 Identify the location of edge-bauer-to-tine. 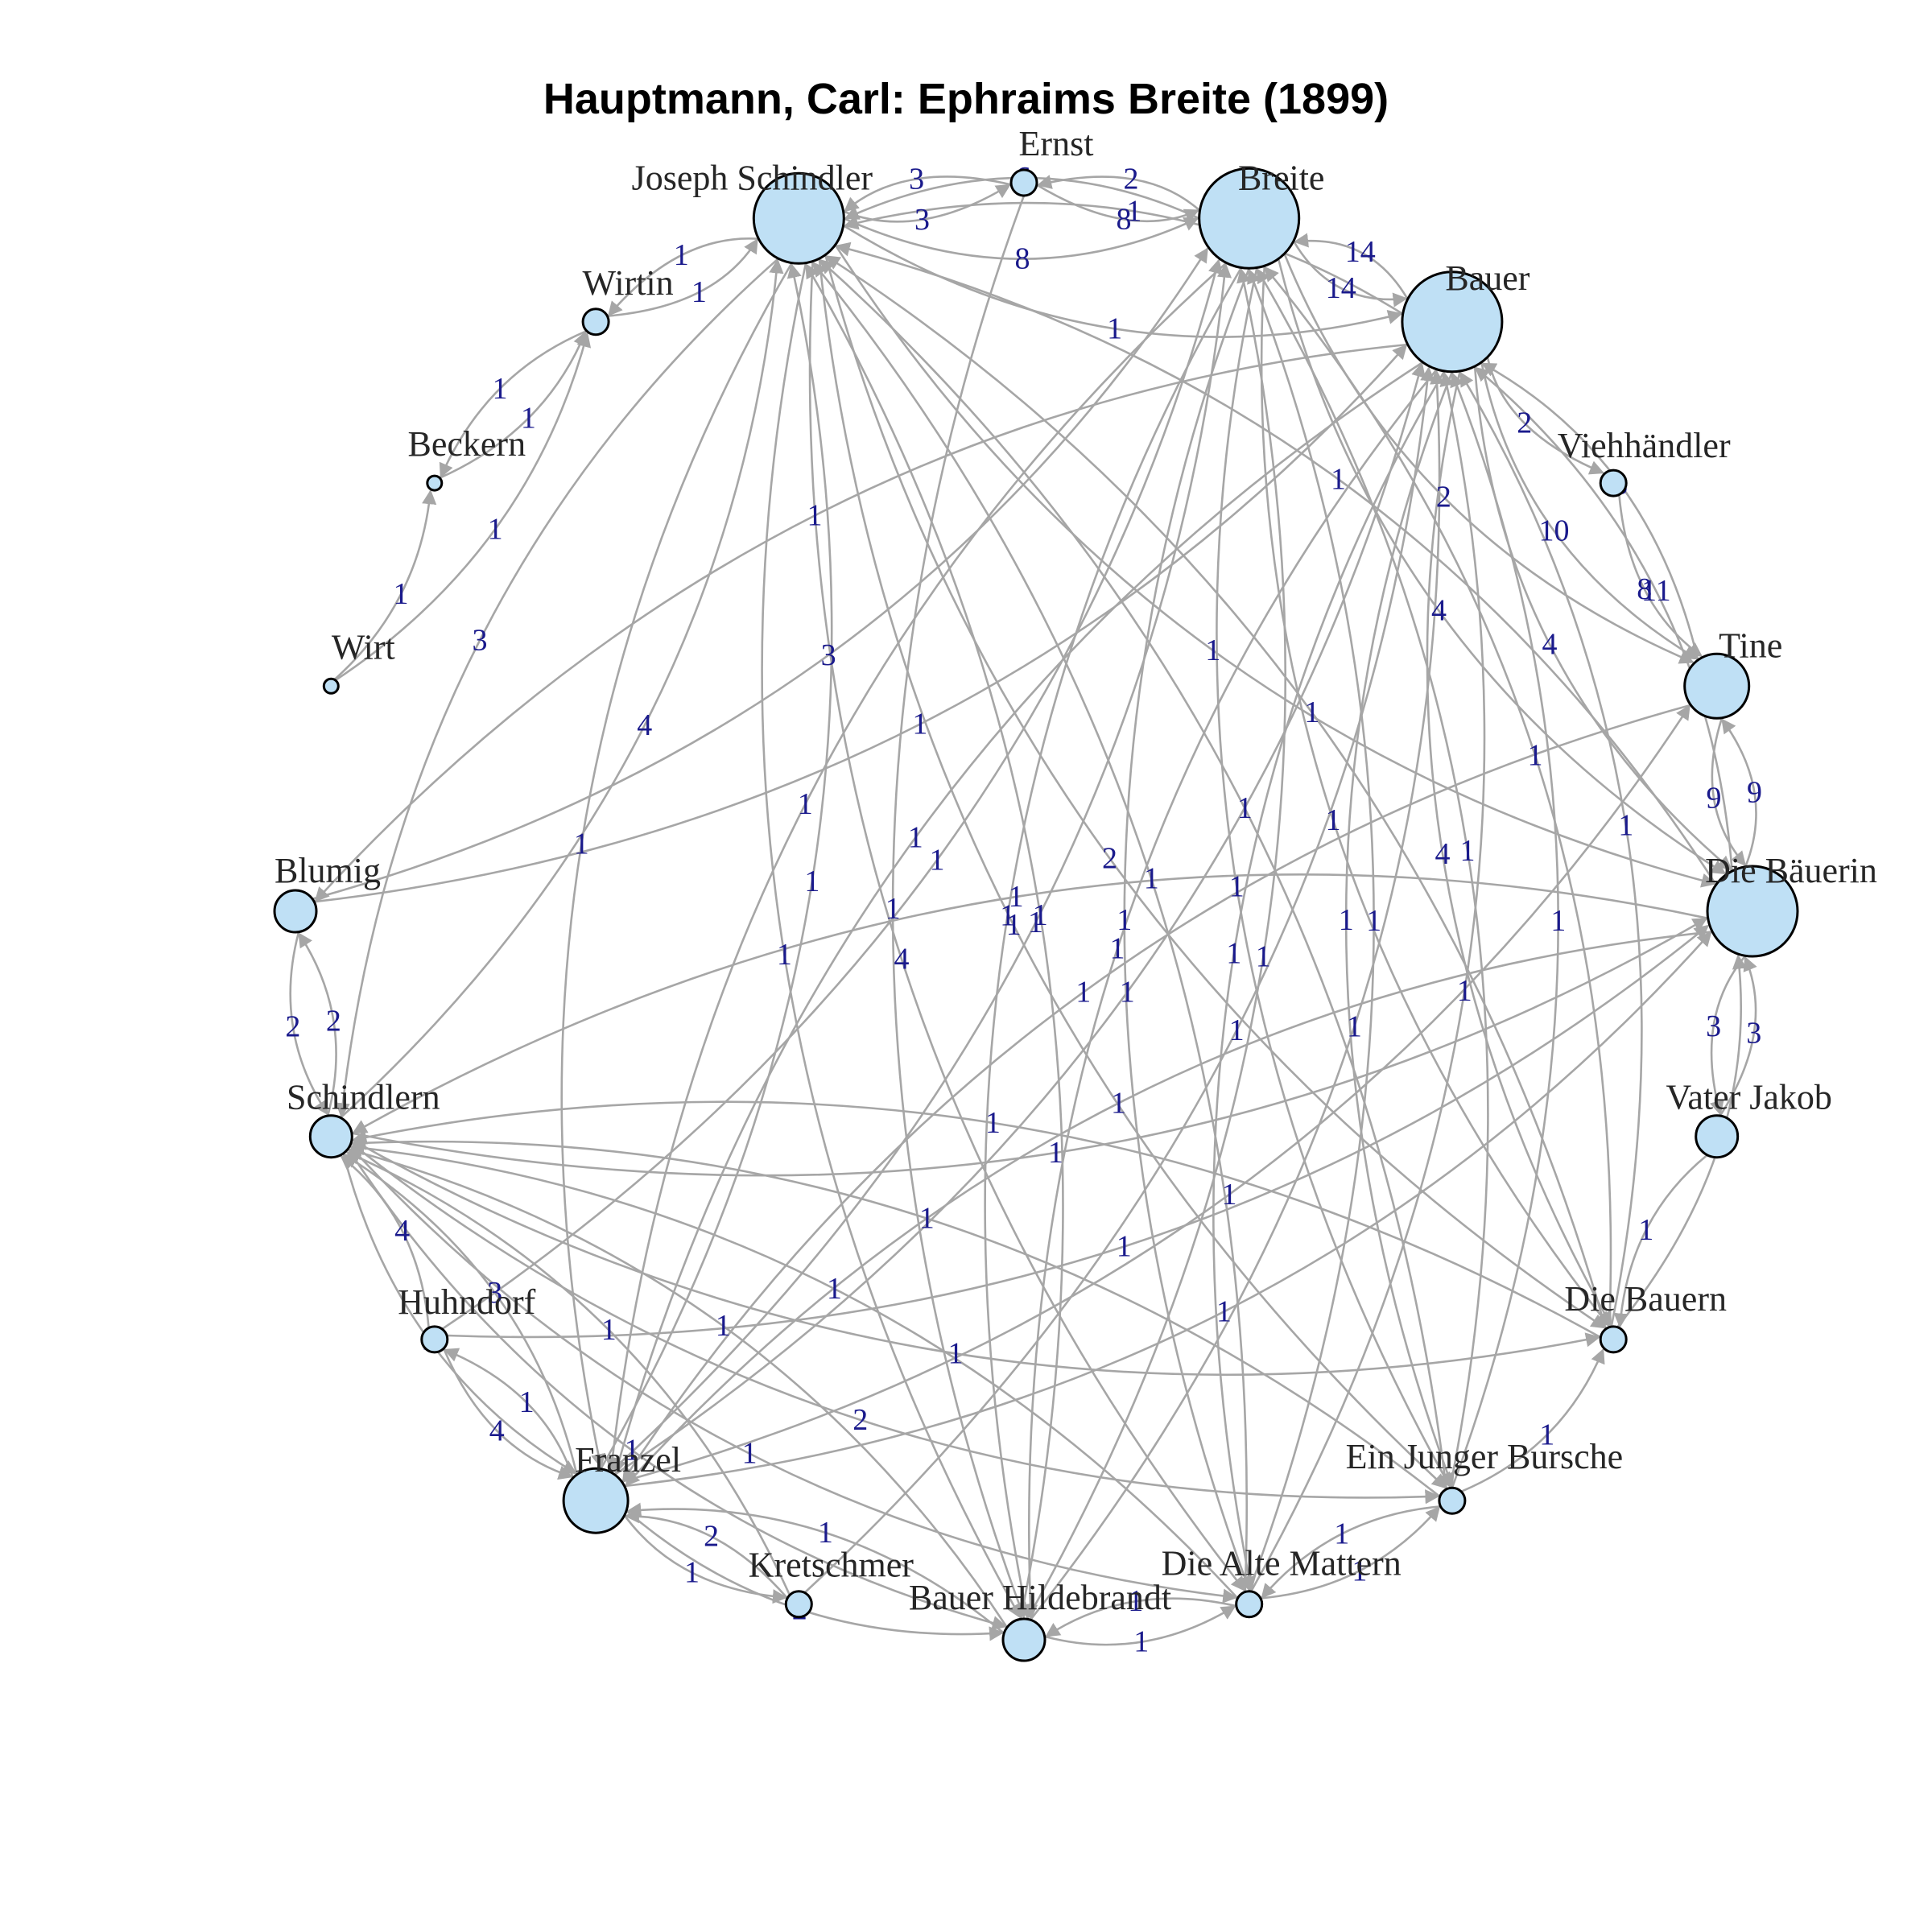
(1589, 510).